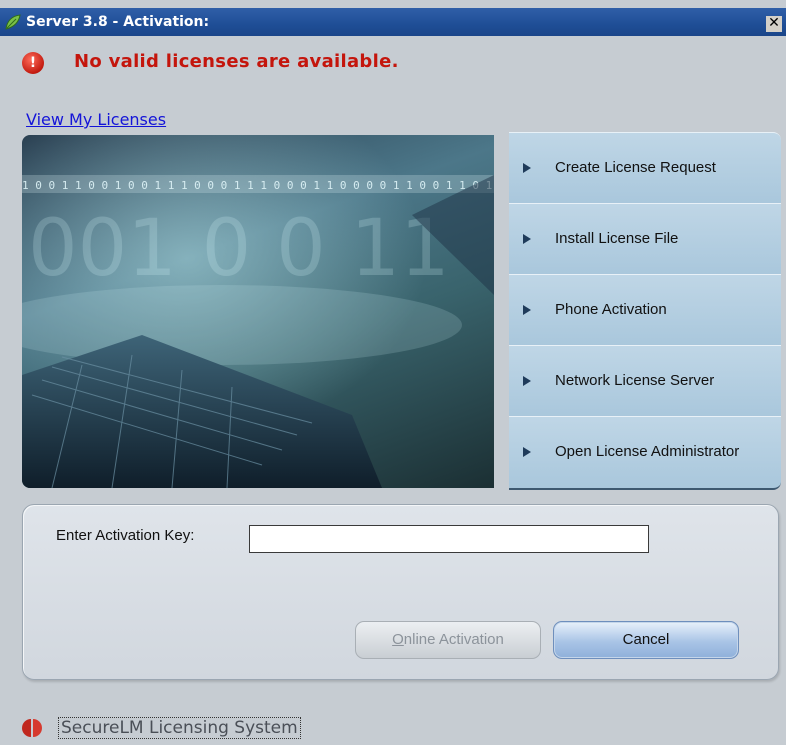  I want to click on menu-item-install-license-file: Install License File, so click(645, 240).